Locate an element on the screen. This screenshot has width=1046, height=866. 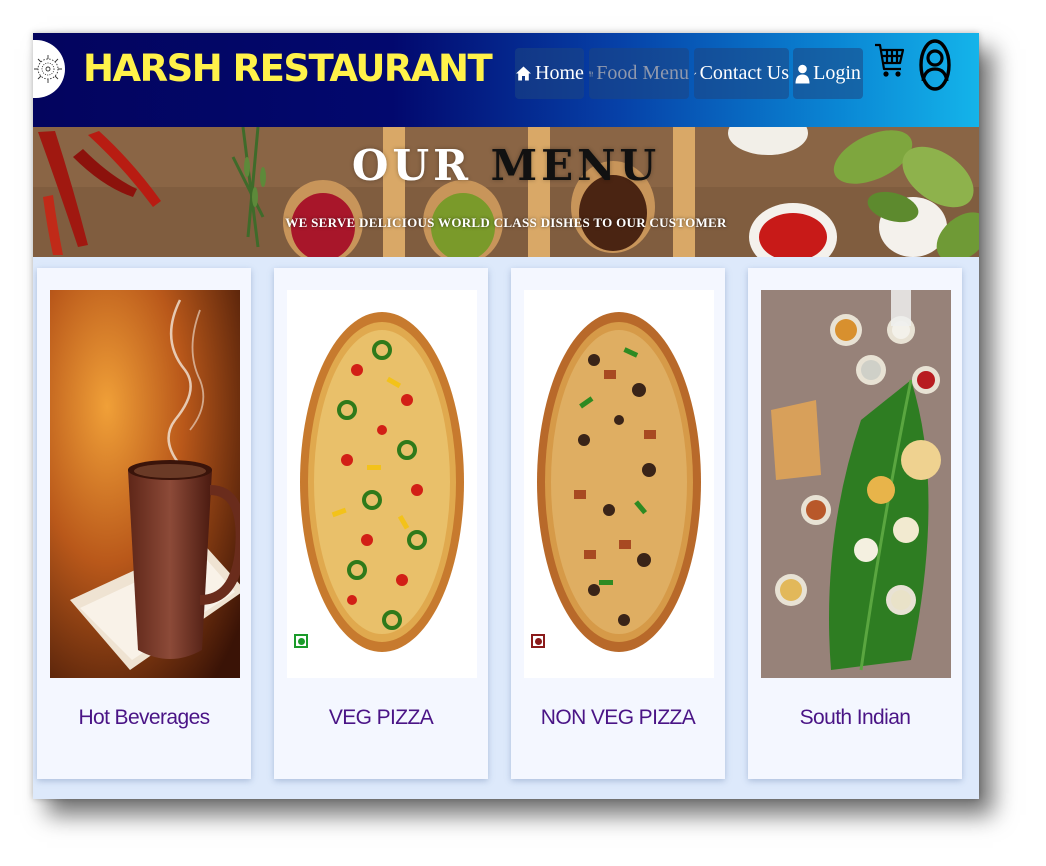
nav-home: Home is located at coordinates (549, 73).